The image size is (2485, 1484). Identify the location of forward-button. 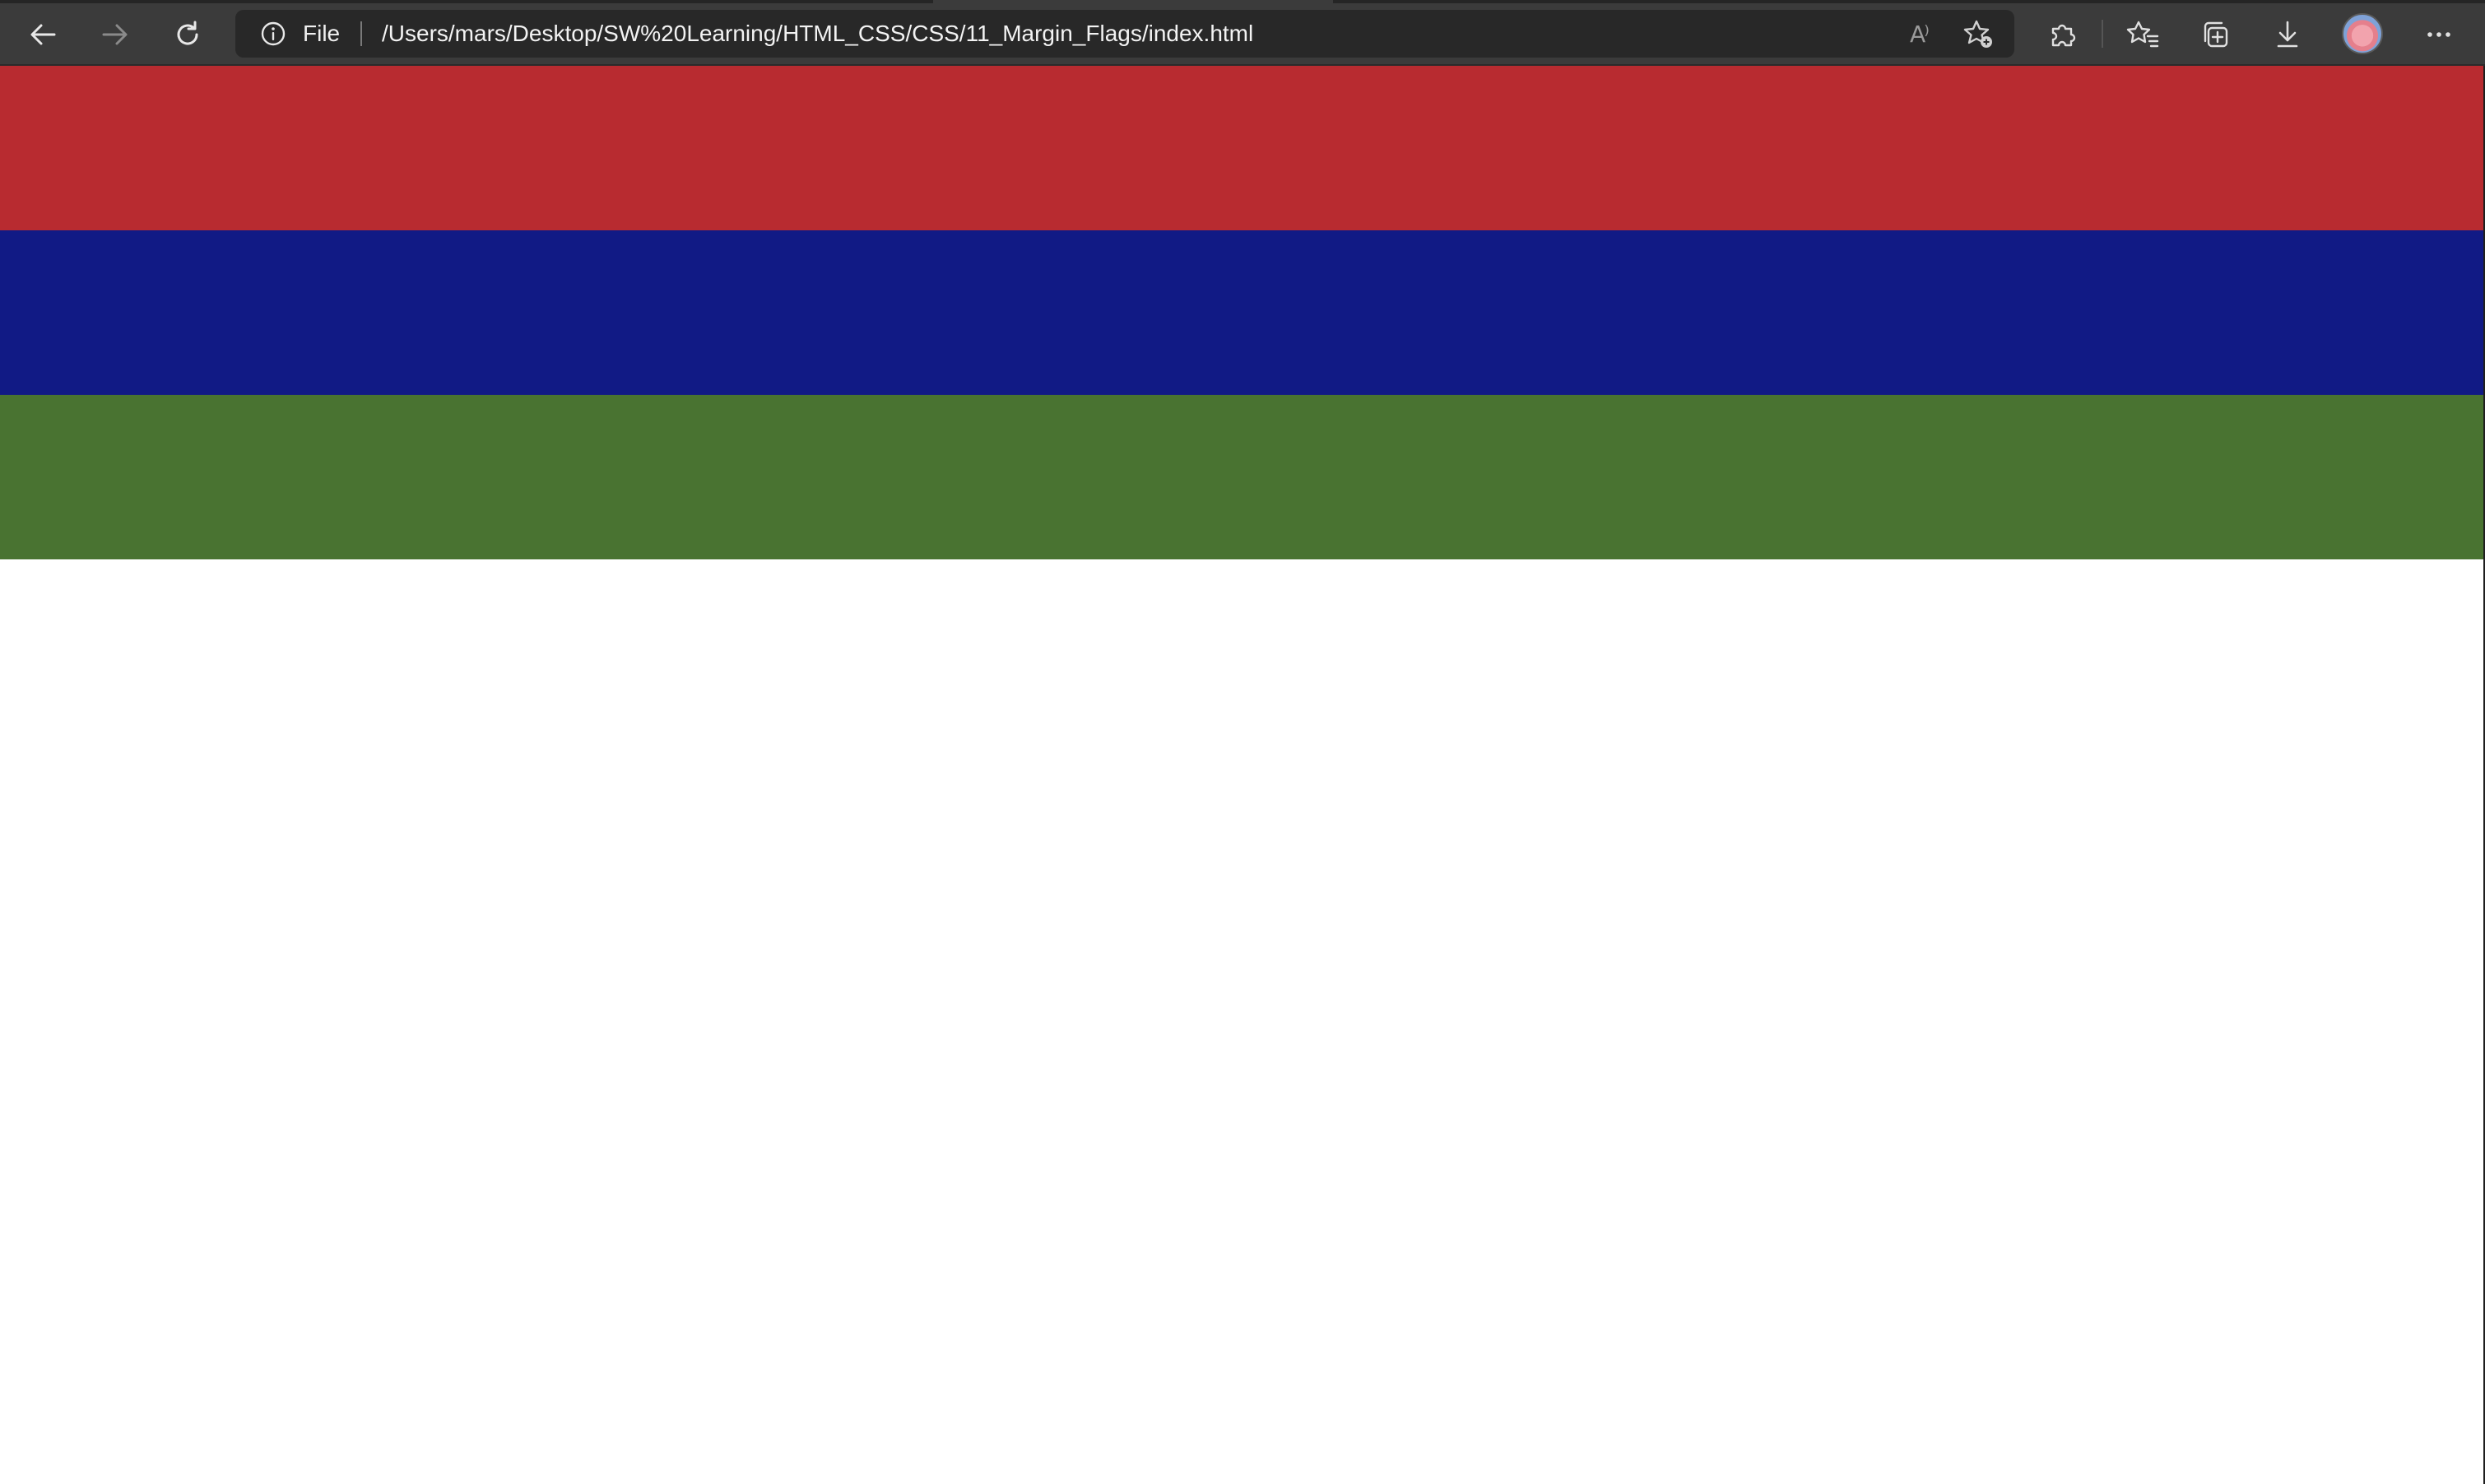
(115, 35).